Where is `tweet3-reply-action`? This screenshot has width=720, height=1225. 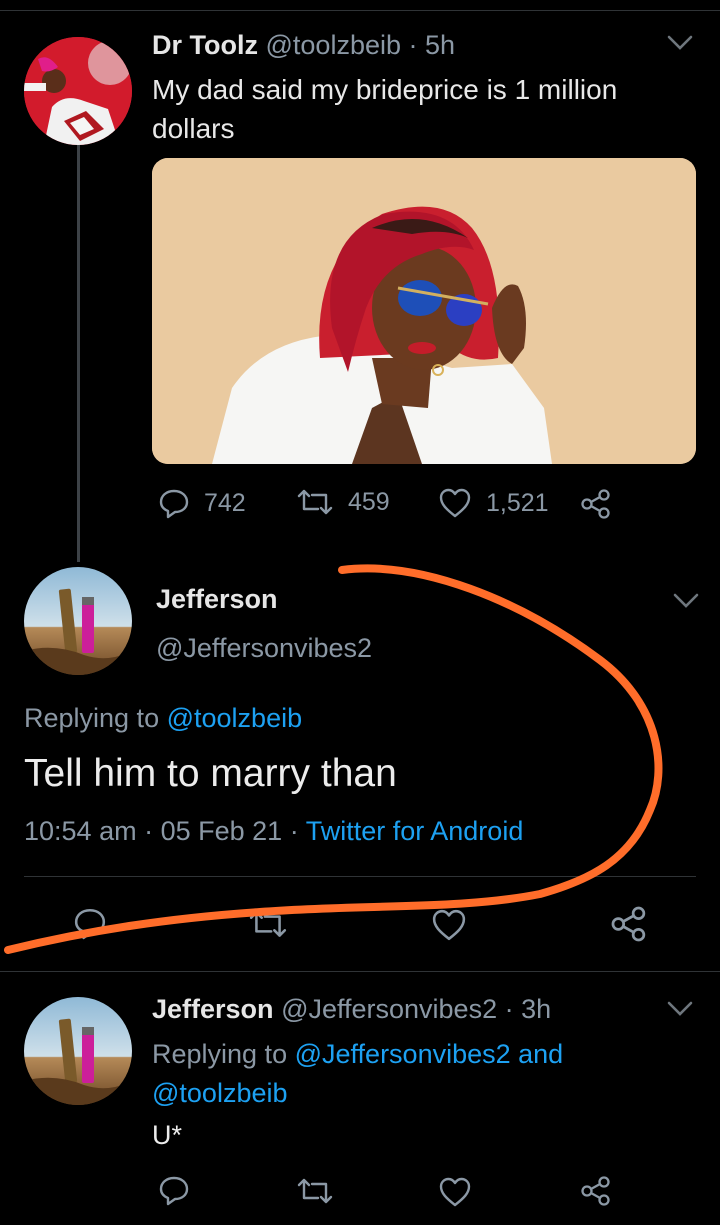 tweet3-reply-action is located at coordinates (174, 1192).